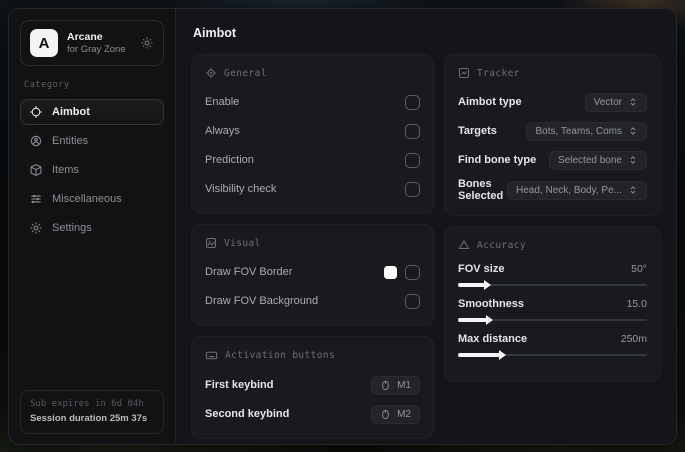 The height and width of the screenshot is (452, 685). Describe the element at coordinates (412, 160) in the screenshot. I see `prediction-checkbox` at that location.